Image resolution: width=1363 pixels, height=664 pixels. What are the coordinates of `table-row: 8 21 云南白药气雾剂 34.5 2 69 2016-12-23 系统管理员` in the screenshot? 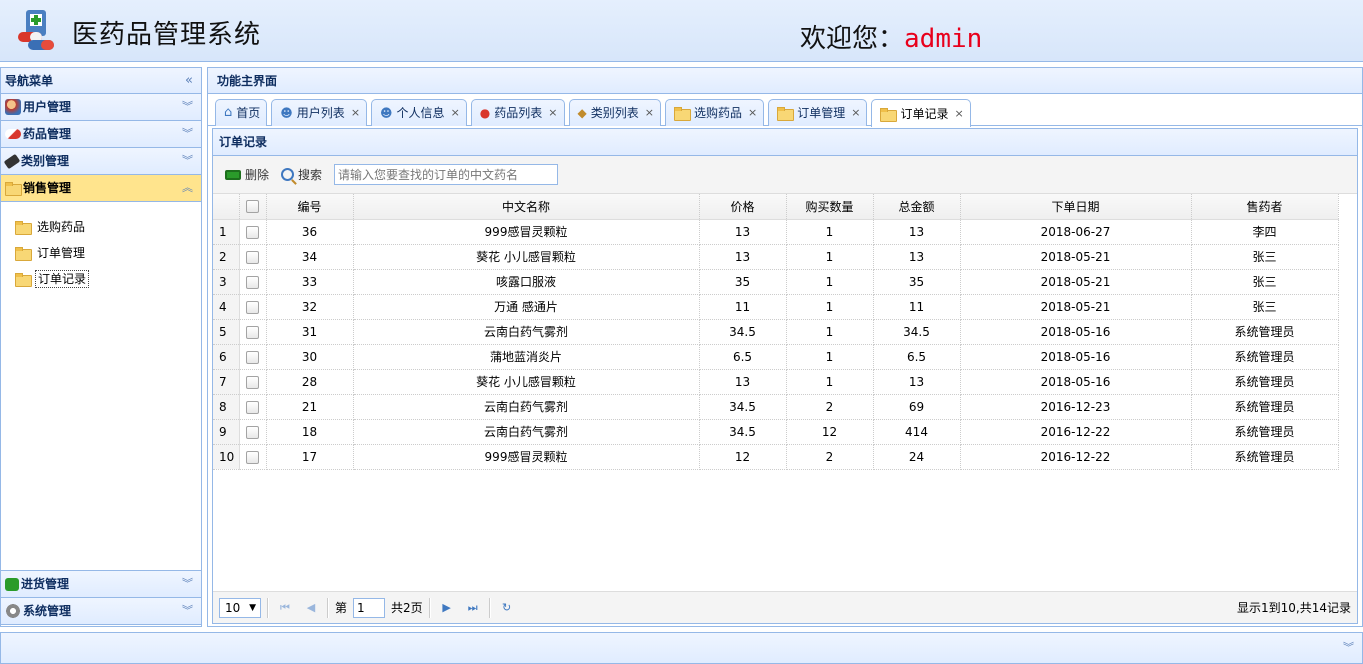 It's located at (776, 407).